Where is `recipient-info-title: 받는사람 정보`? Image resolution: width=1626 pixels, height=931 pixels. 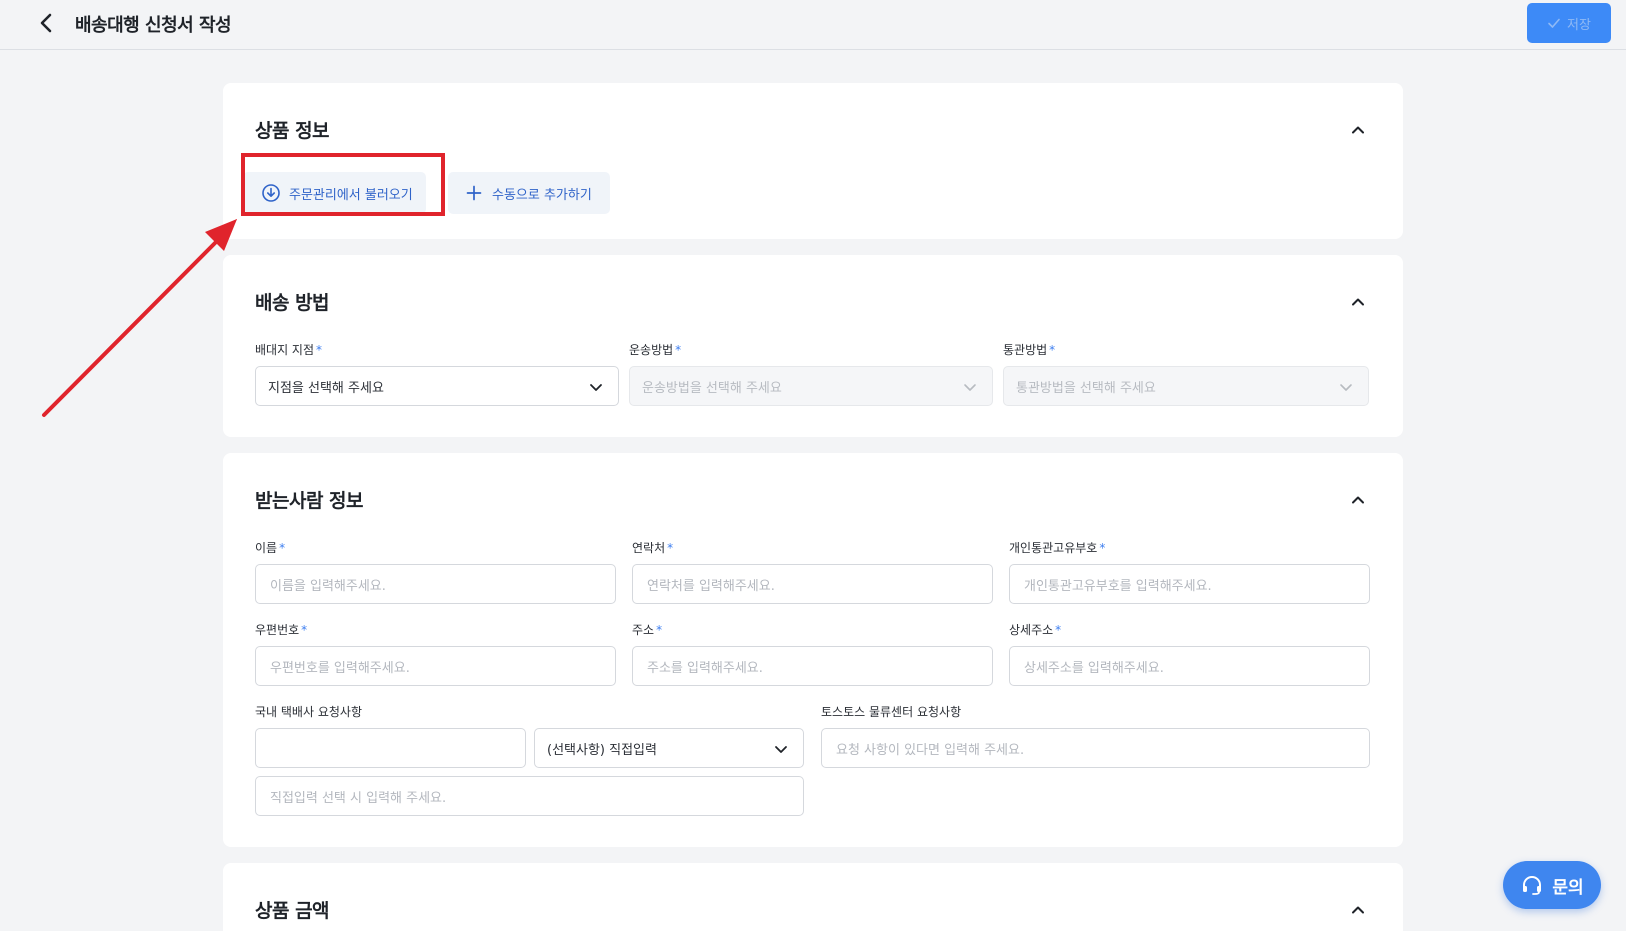 recipient-info-title: 받는사람 정보 is located at coordinates (309, 501).